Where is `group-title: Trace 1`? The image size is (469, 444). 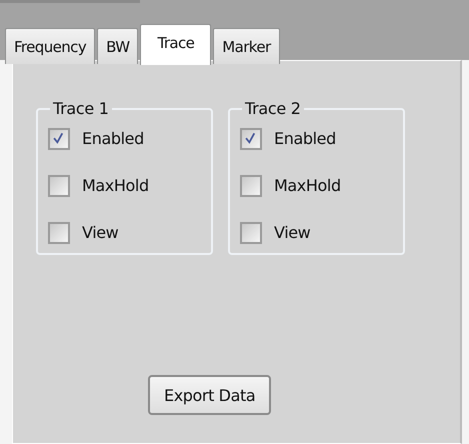 group-title: Trace 1 is located at coordinates (81, 108).